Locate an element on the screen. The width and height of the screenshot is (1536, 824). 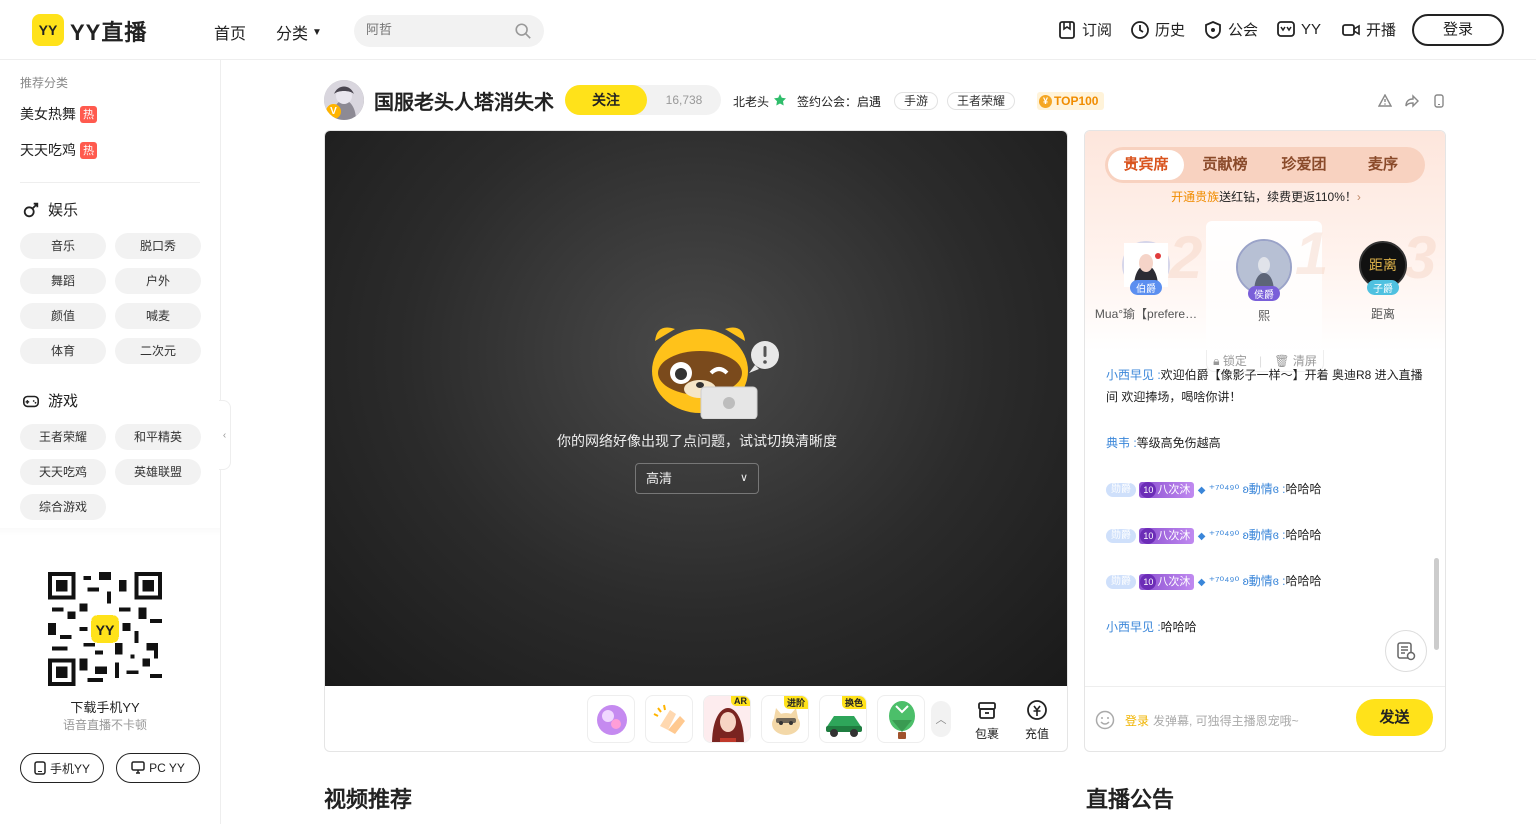
chat-input-placeholder: 发弹幕, 可独得主播恩宠哦~ is located at coordinates (1226, 720).